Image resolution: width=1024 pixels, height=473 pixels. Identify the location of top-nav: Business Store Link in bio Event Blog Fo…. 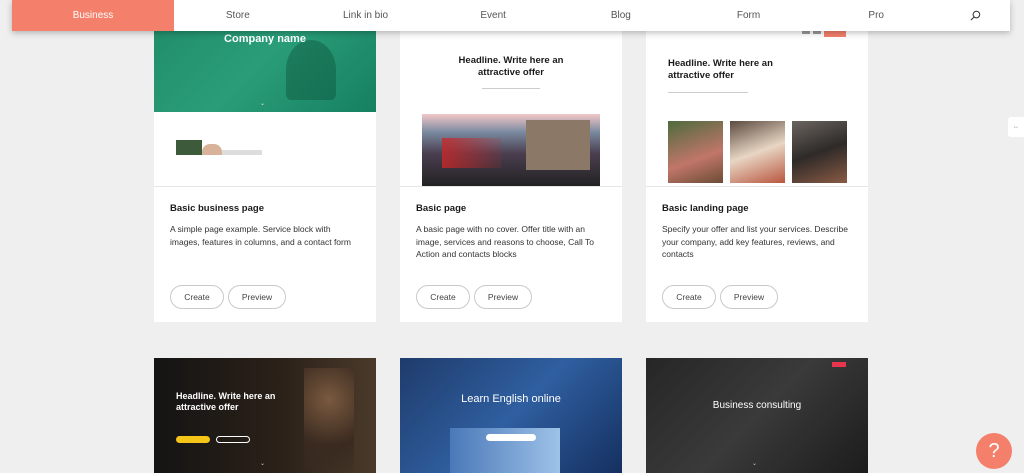
(511, 15).